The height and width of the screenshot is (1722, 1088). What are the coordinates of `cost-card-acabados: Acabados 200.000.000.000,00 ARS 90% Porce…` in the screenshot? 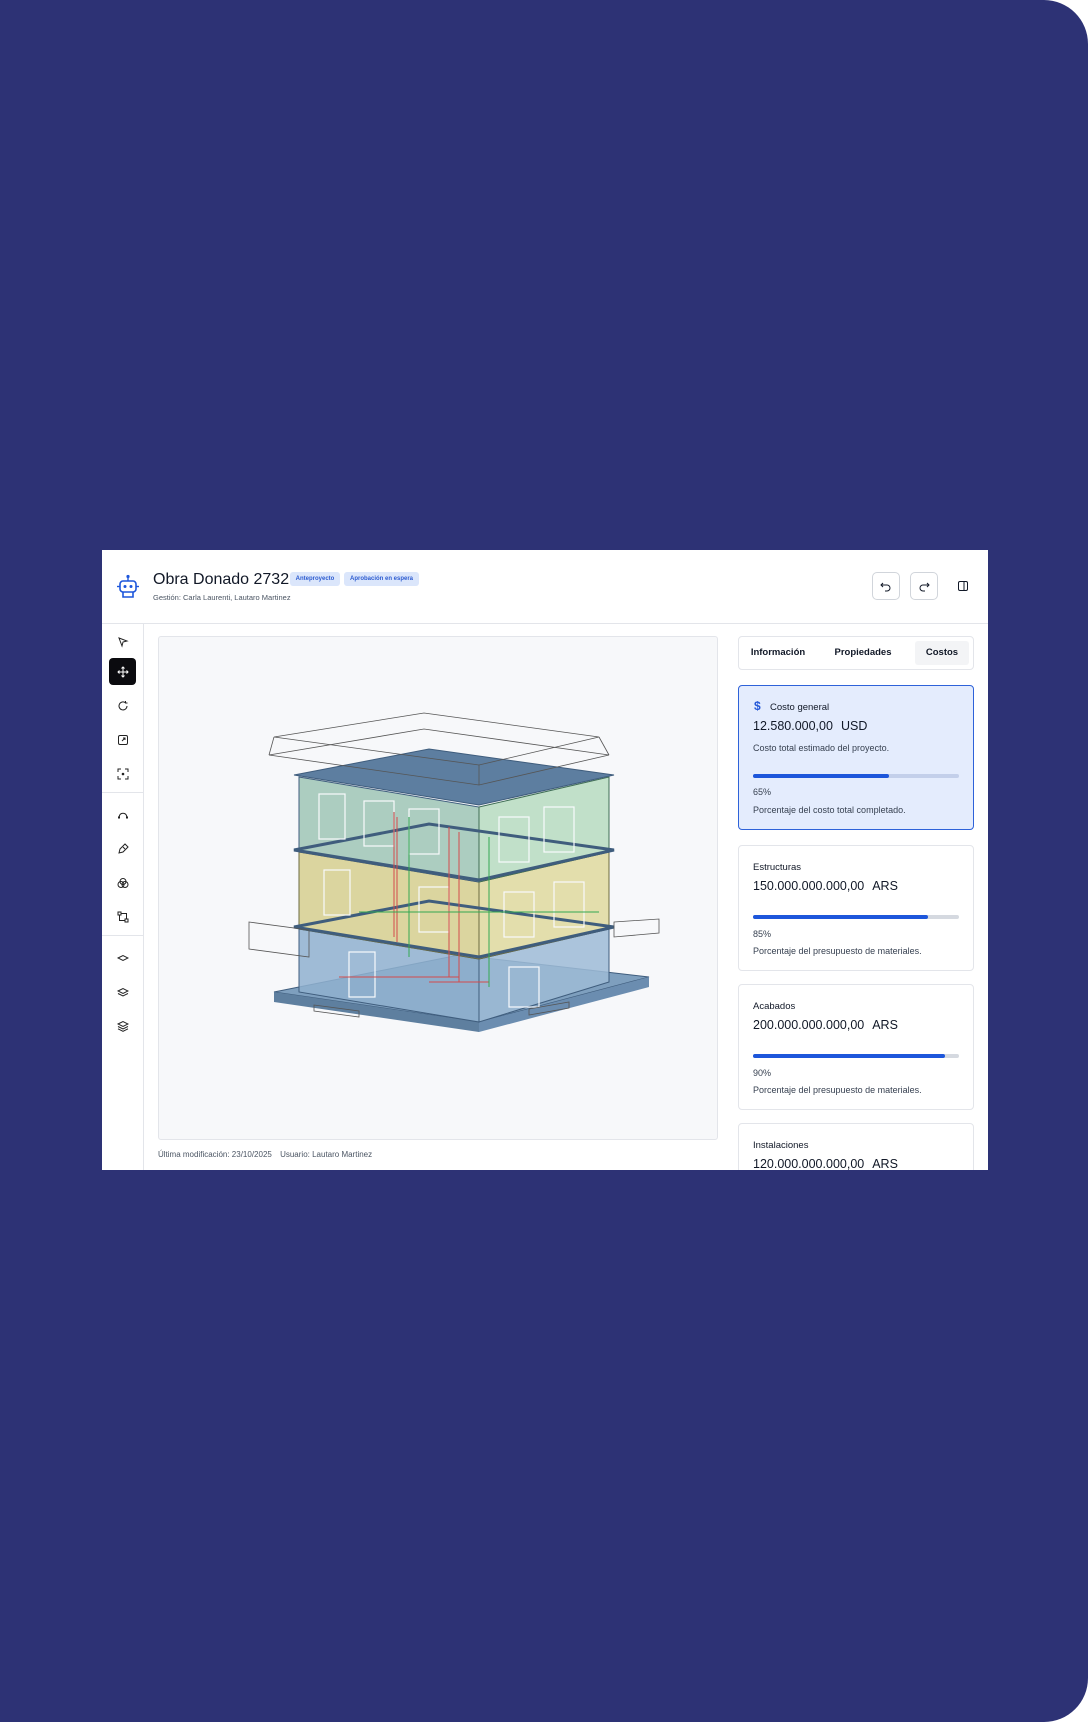 It's located at (856, 1047).